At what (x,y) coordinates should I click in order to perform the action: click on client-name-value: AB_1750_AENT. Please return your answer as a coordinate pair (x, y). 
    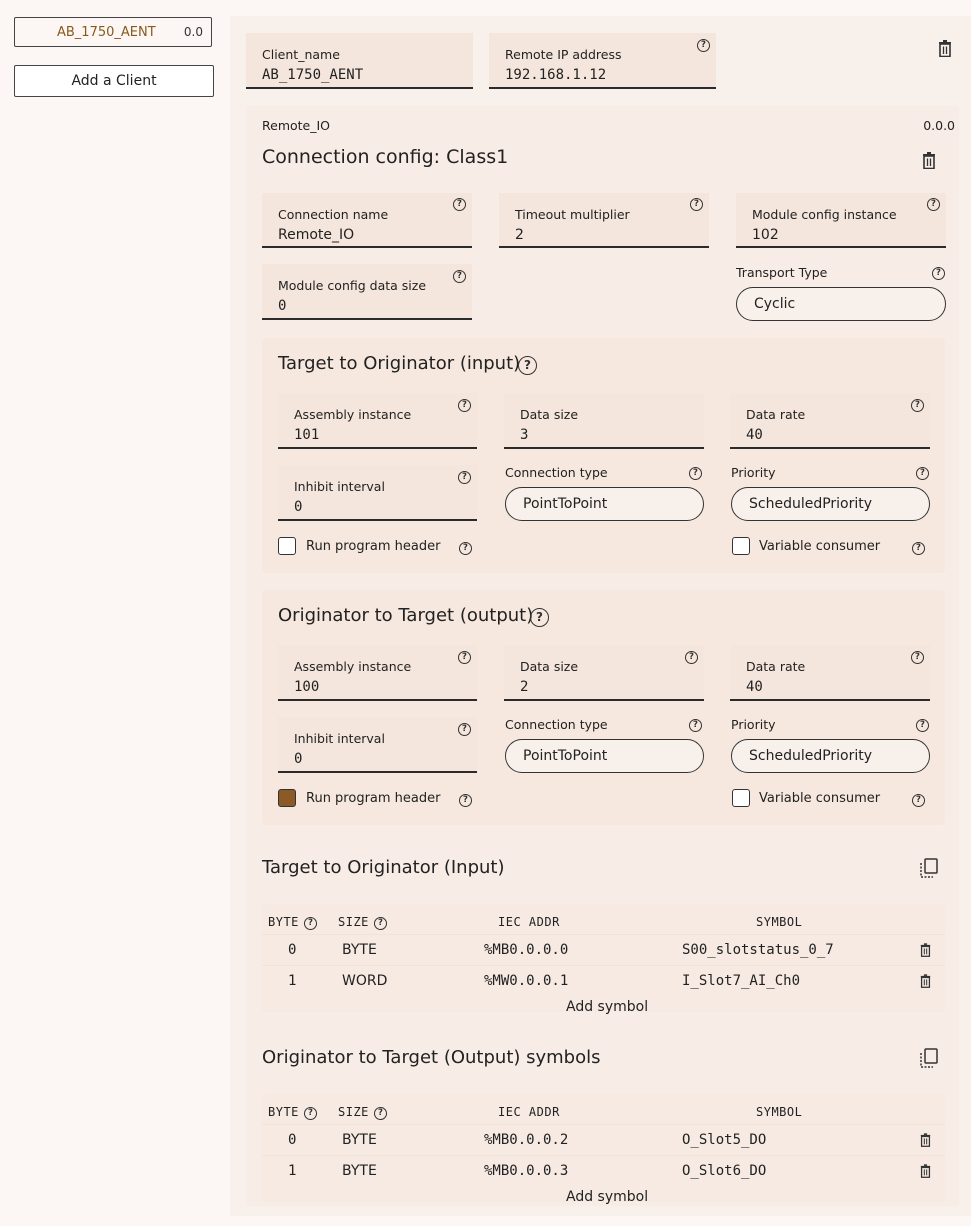
    Looking at the image, I should click on (313, 75).